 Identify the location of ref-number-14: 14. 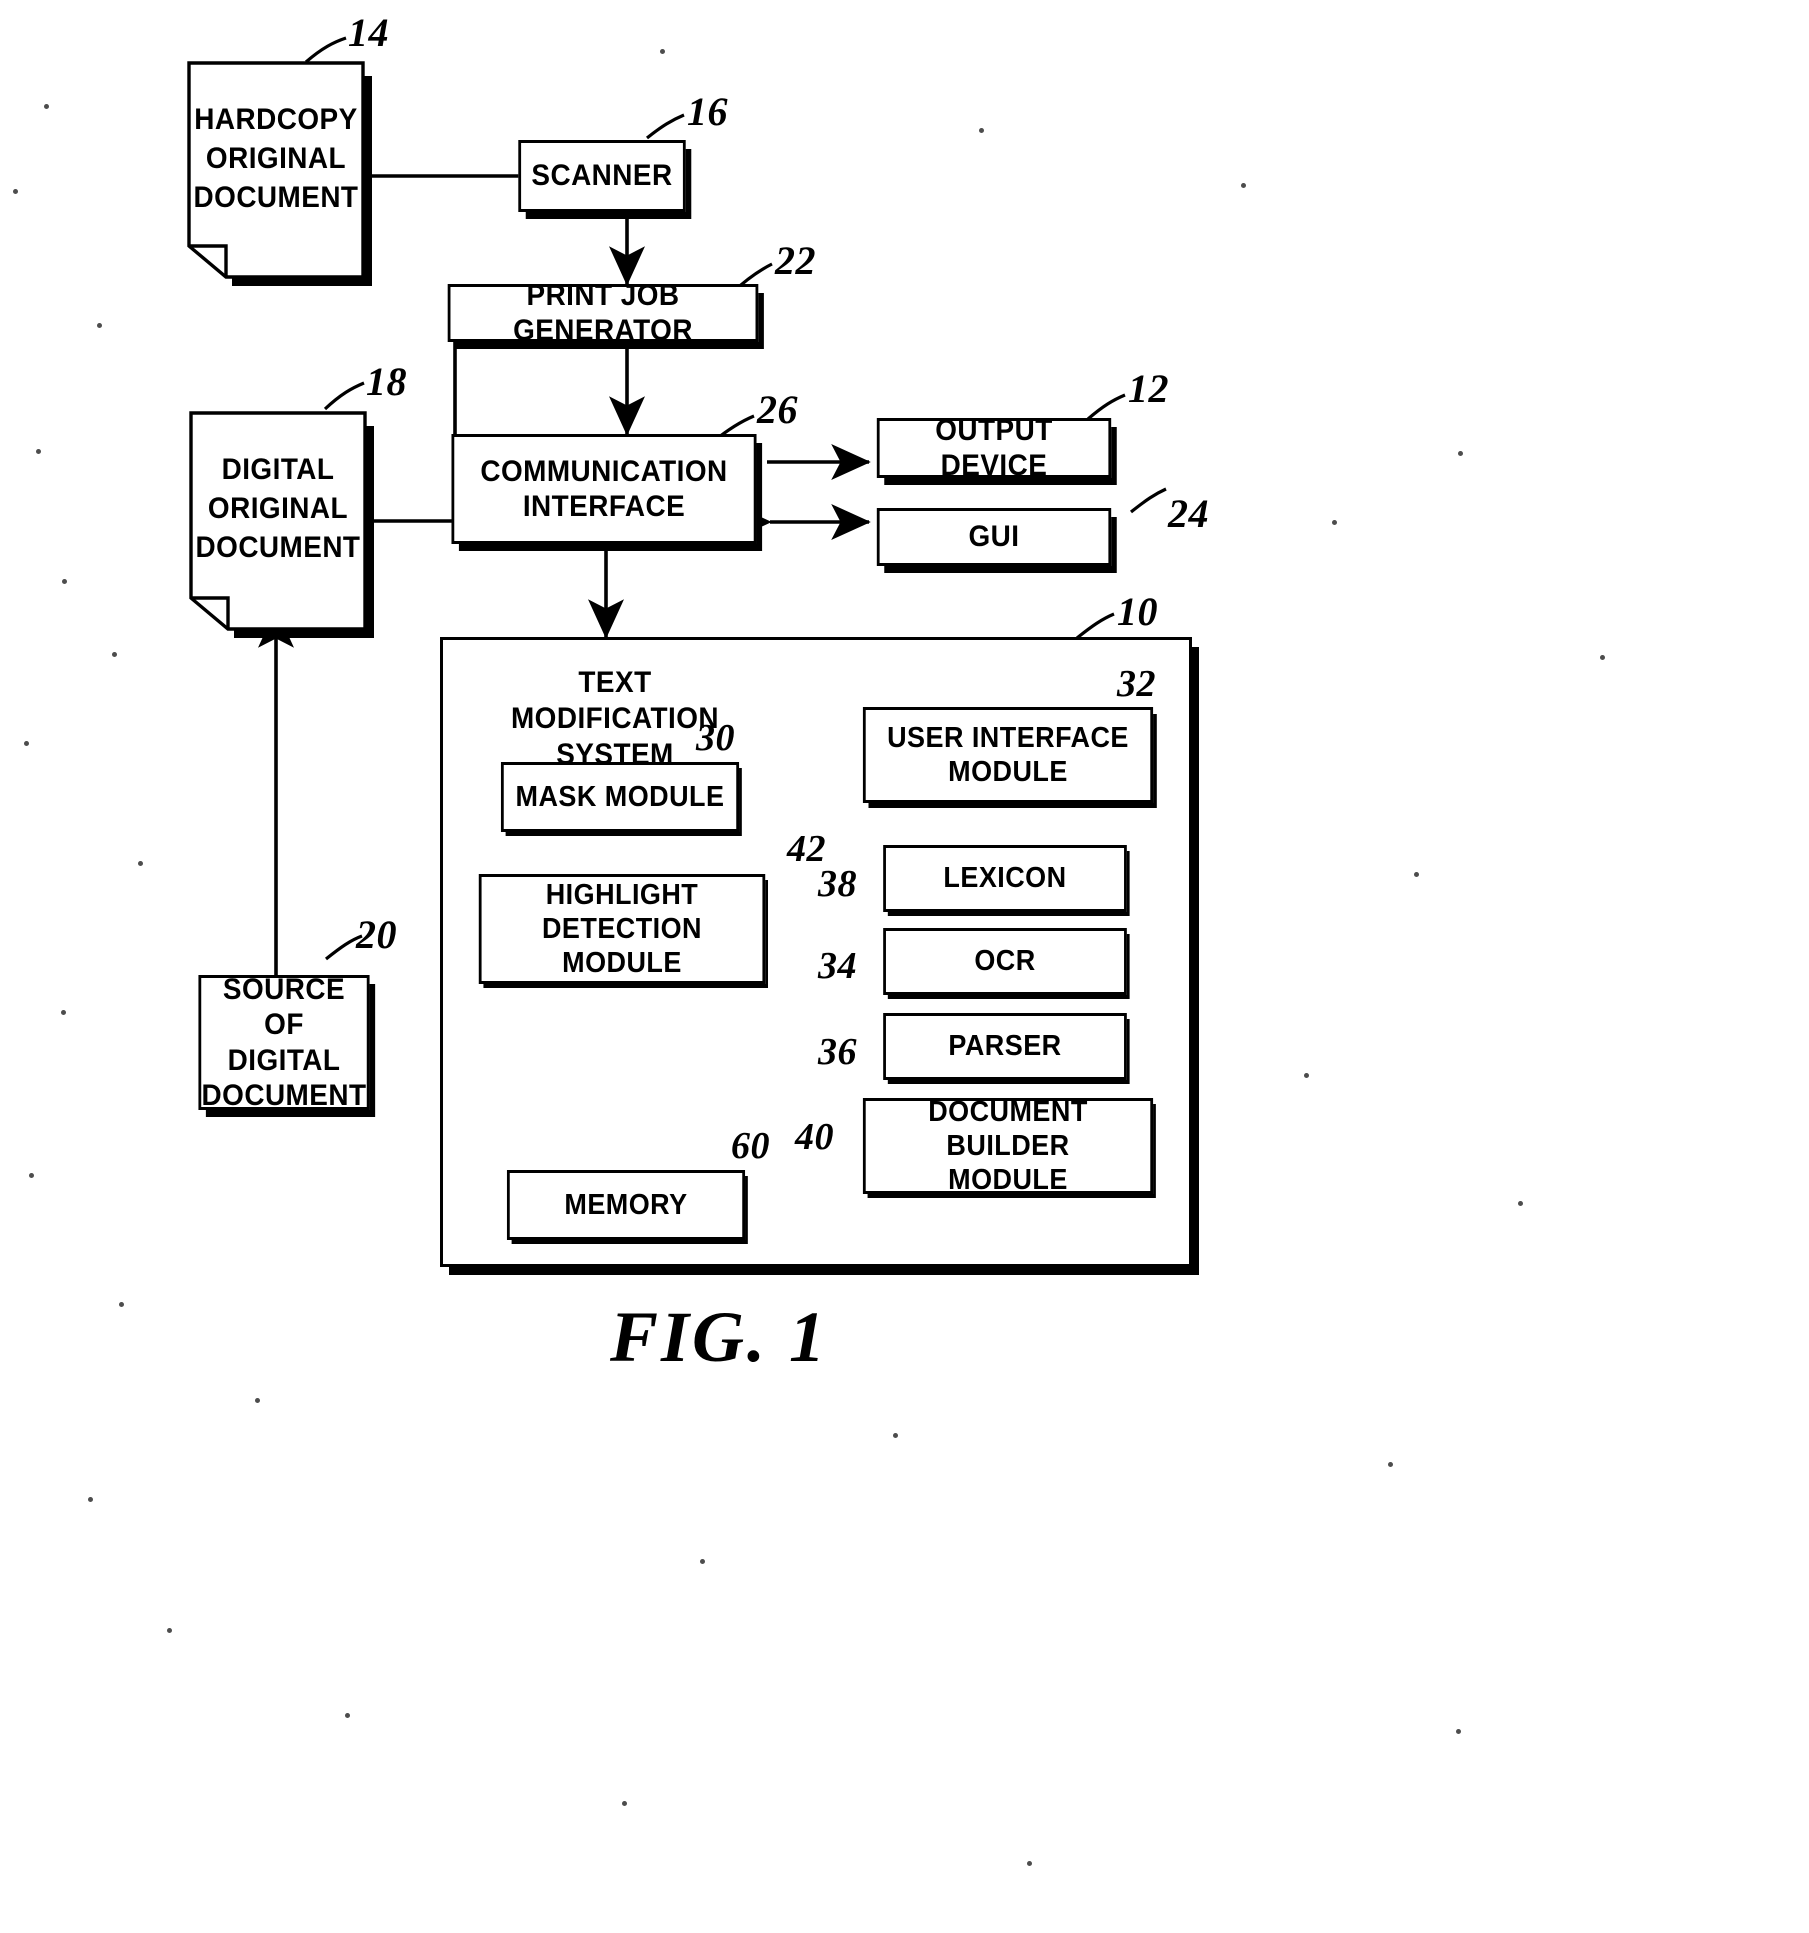
(368, 32).